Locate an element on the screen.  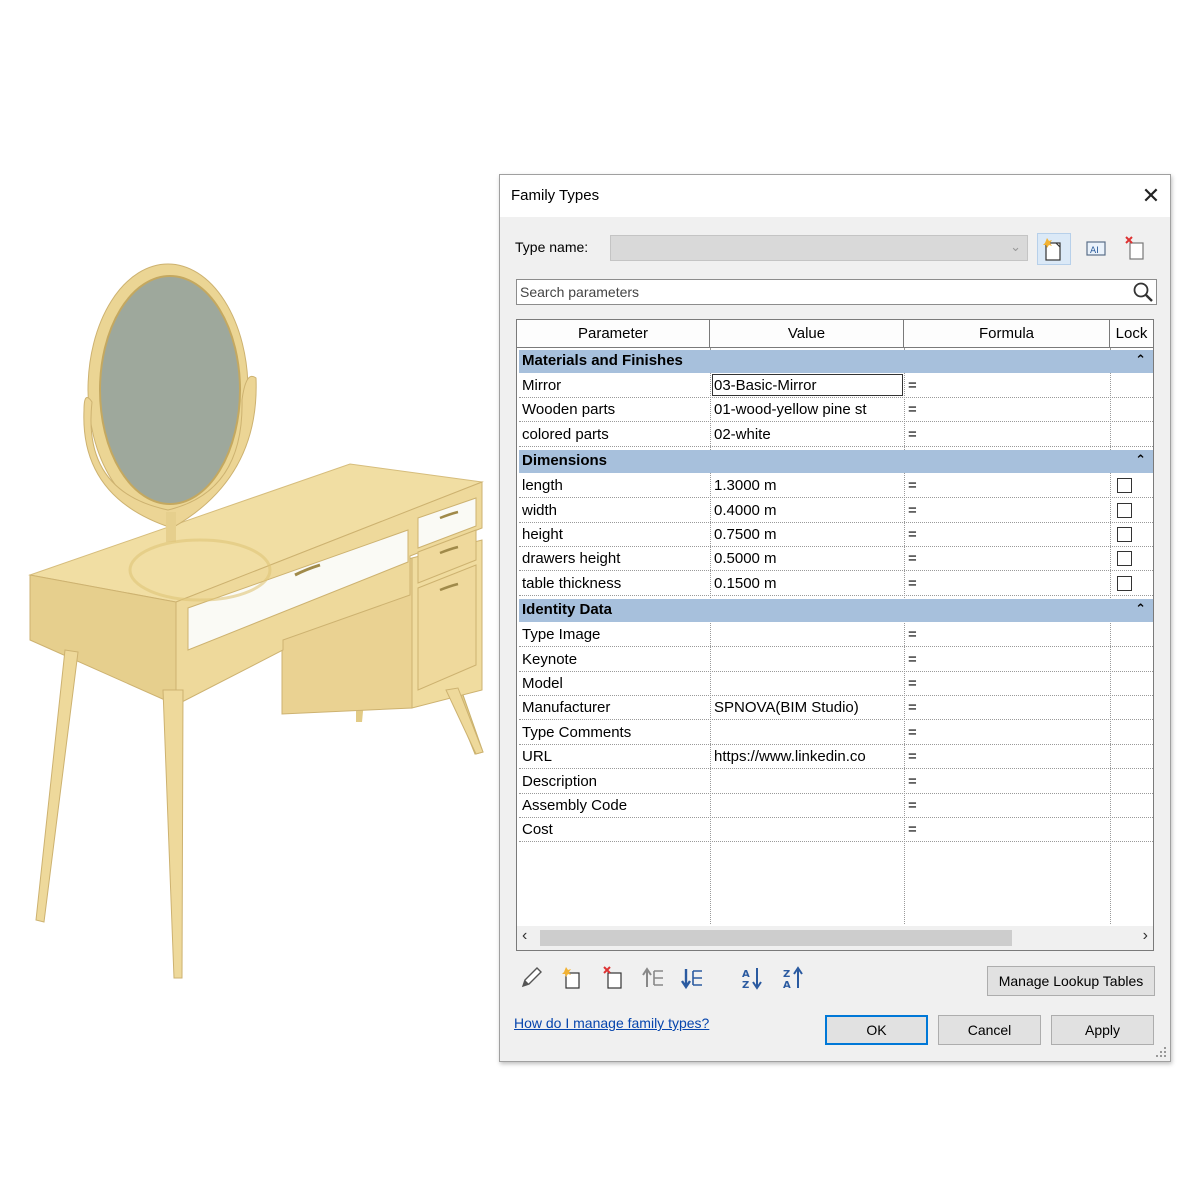
new-type-icon is located at coordinates (1052, 249).